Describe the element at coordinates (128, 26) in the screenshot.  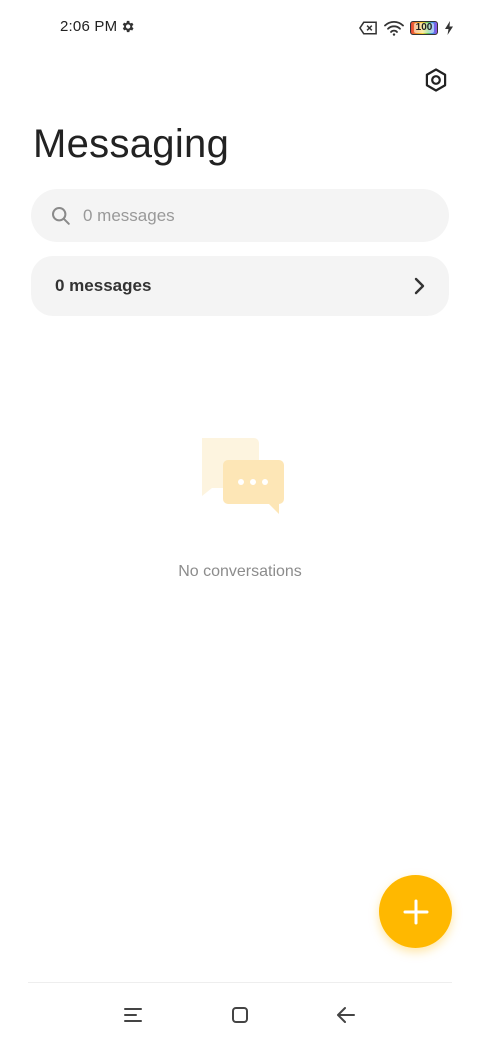
I see `gear-icon` at that location.